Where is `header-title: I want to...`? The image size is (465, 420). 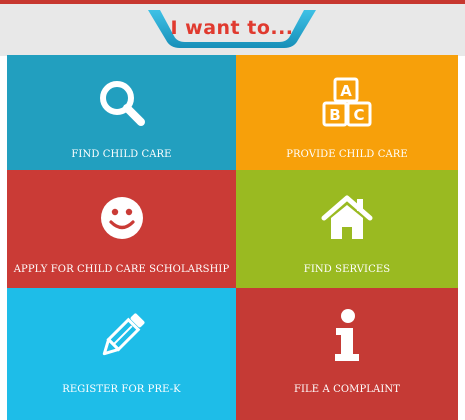 header-title: I want to... is located at coordinates (232, 28).